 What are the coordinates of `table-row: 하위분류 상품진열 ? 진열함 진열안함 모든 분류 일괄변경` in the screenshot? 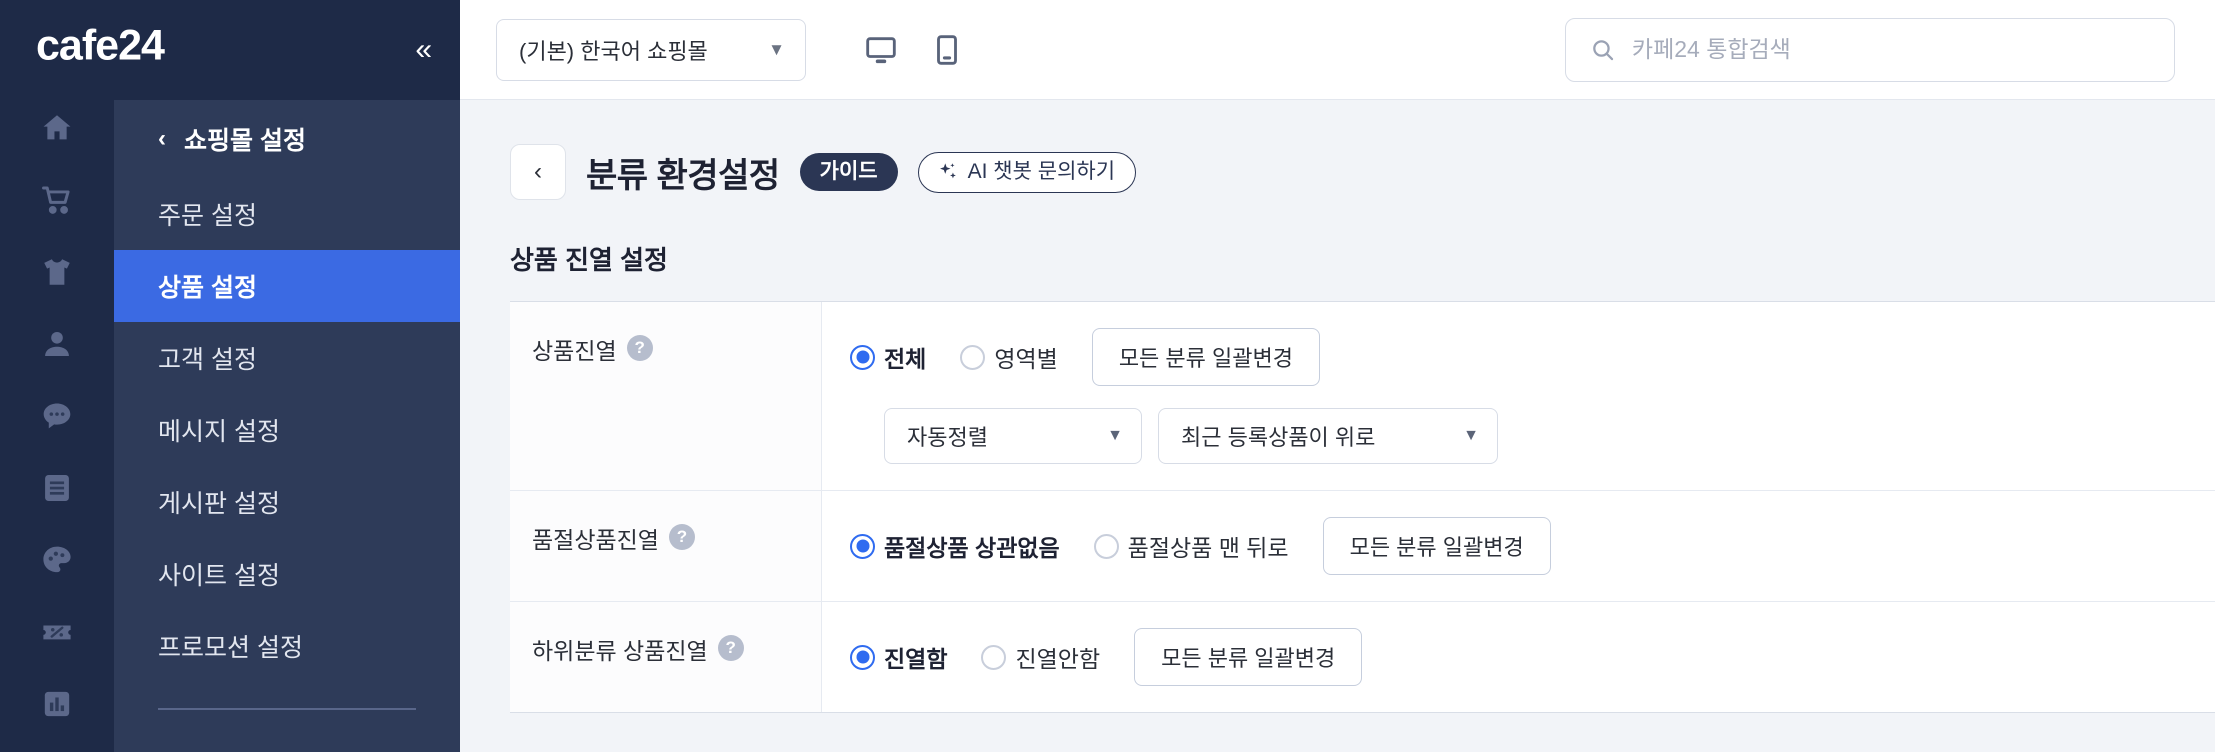 It's located at (1362, 657).